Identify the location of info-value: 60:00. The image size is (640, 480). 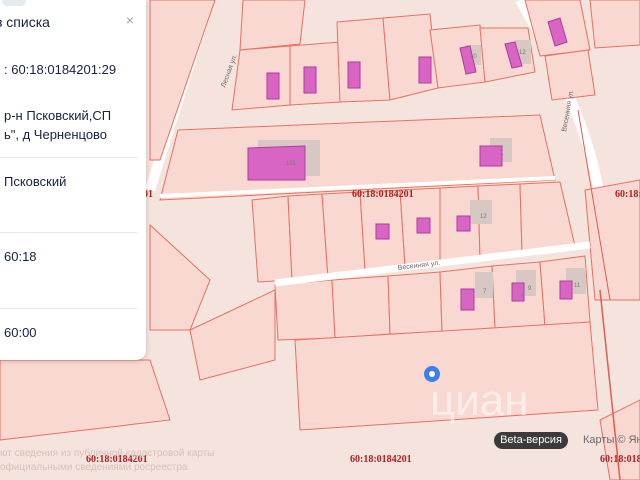
(20, 332).